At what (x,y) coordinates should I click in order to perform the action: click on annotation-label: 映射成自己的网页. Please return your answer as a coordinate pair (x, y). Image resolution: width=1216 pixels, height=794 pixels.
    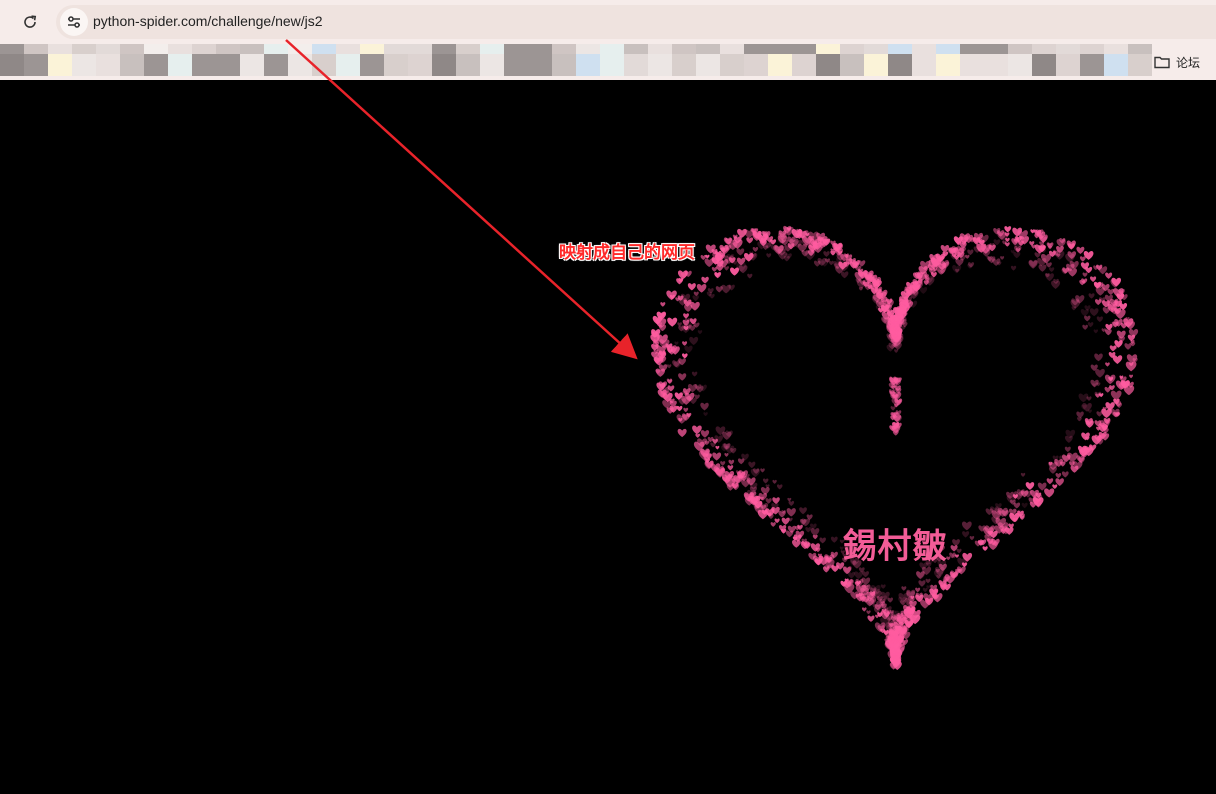
    Looking at the image, I should click on (627, 253).